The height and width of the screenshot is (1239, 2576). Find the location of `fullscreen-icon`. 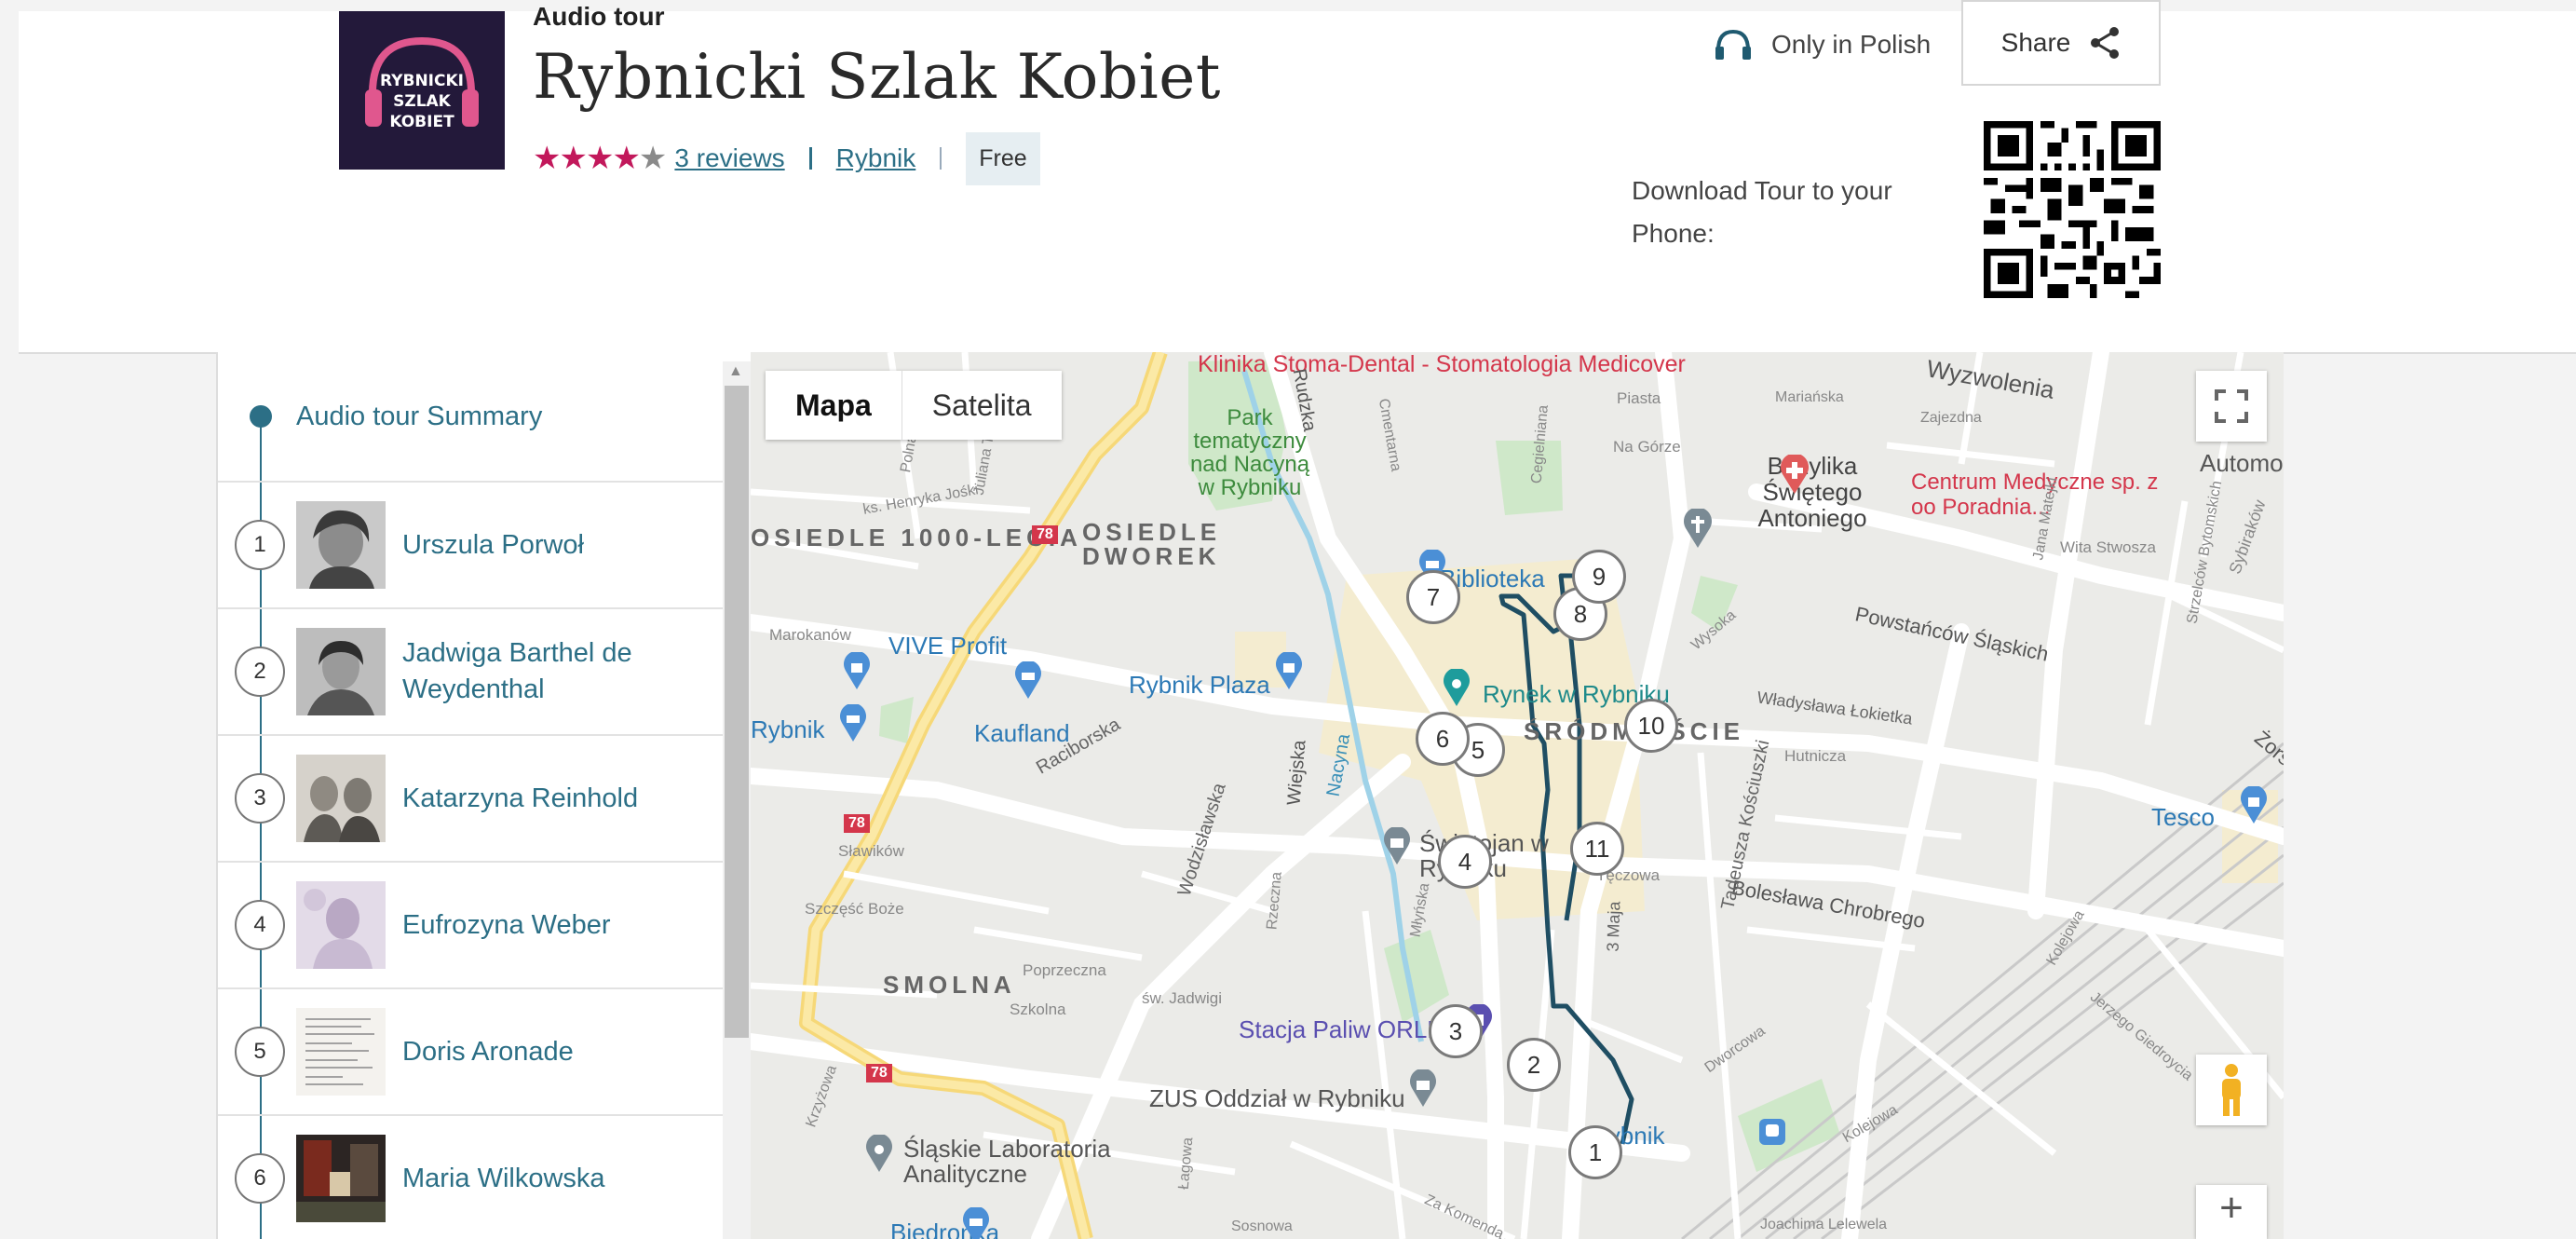

fullscreen-icon is located at coordinates (2231, 406).